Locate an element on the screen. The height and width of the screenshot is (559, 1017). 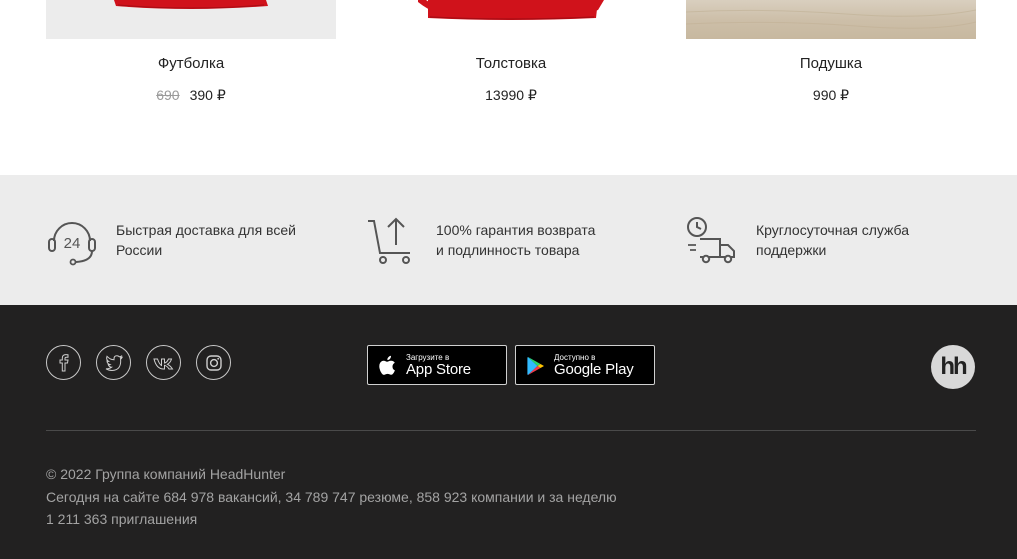
google-play-button: Доступно в Google Play is located at coordinates (585, 365).